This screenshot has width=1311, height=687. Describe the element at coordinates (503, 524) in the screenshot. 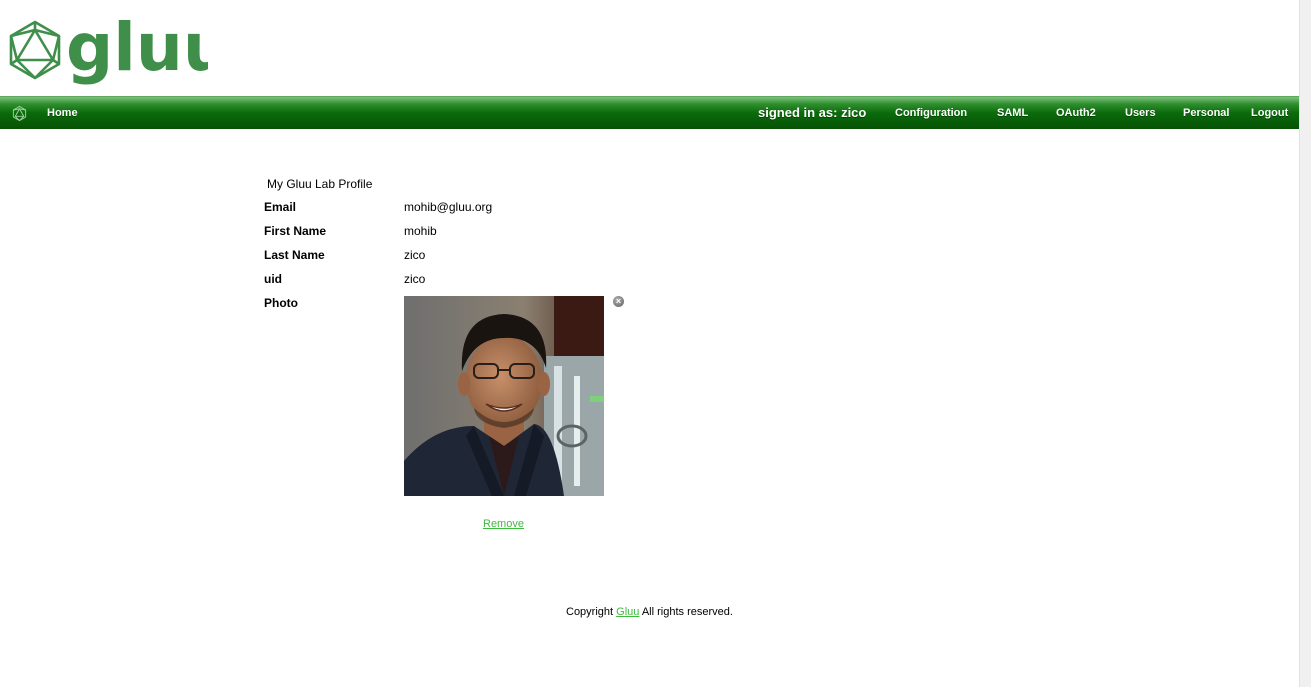

I see `remove-photo-link: Remove` at that location.